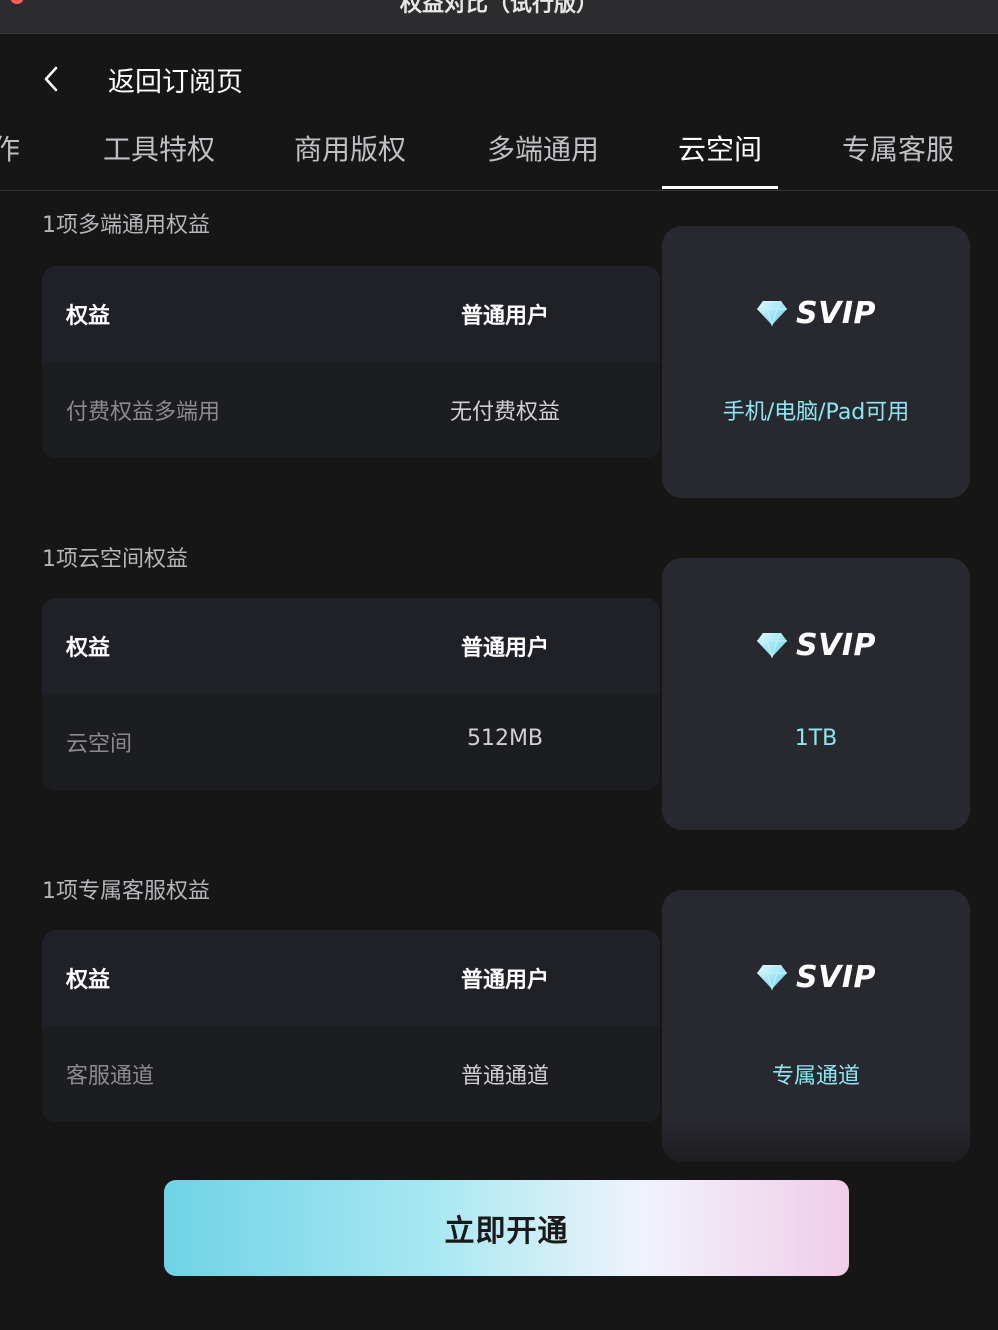  Describe the element at coordinates (720, 187) in the screenshot. I see `active-tab-indicator` at that location.